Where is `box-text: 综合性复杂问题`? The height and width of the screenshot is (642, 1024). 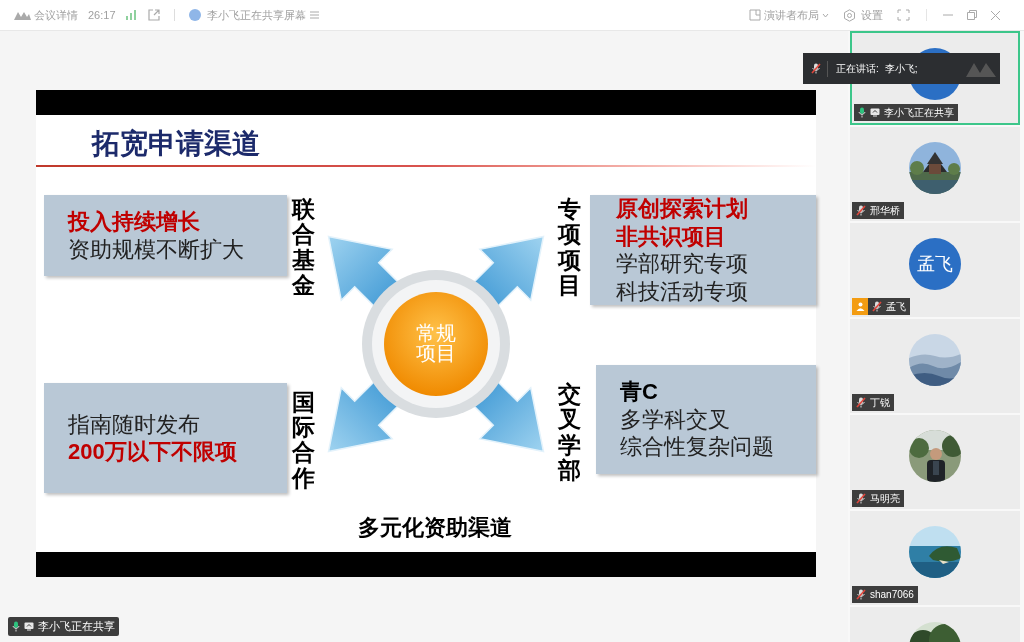 box-text: 综合性复杂问题 is located at coordinates (697, 447).